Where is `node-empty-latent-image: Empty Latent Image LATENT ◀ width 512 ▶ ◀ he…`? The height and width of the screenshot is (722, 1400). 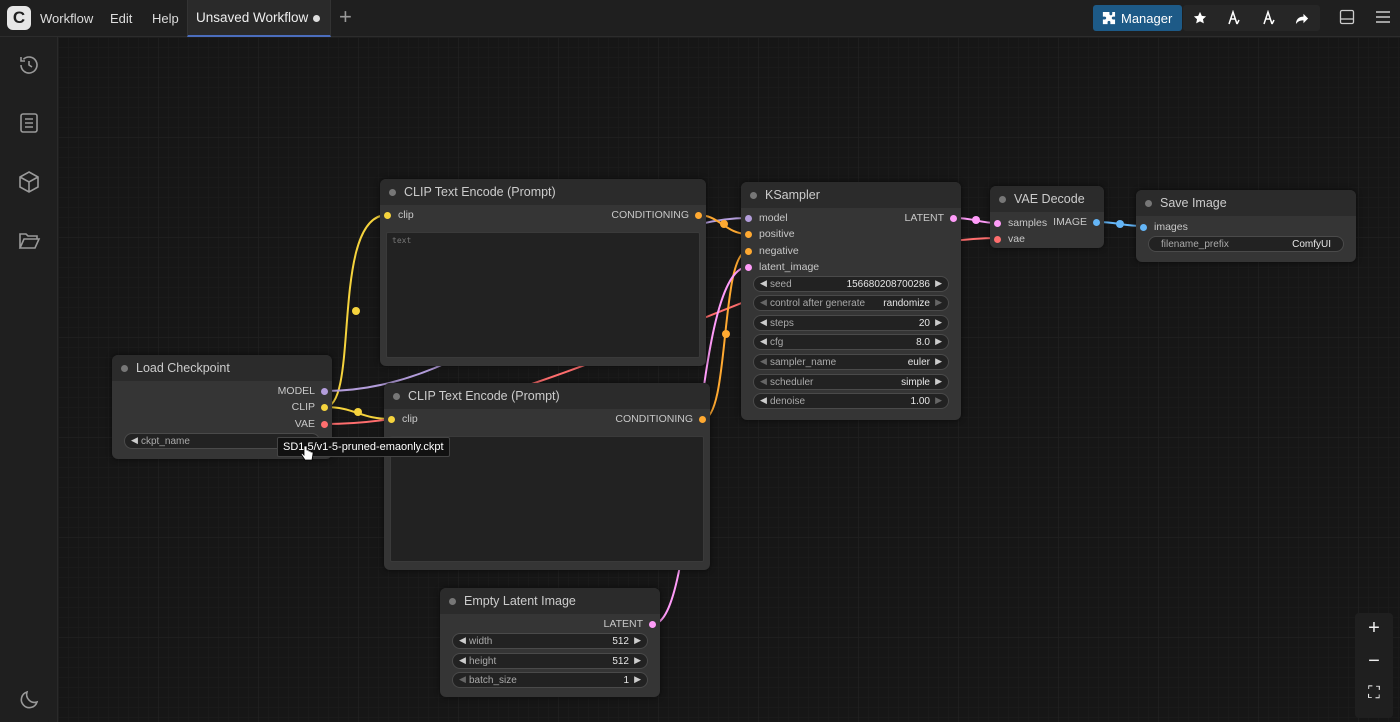 node-empty-latent-image: Empty Latent Image LATENT ◀ width 512 ▶ ◀ he… is located at coordinates (550, 642).